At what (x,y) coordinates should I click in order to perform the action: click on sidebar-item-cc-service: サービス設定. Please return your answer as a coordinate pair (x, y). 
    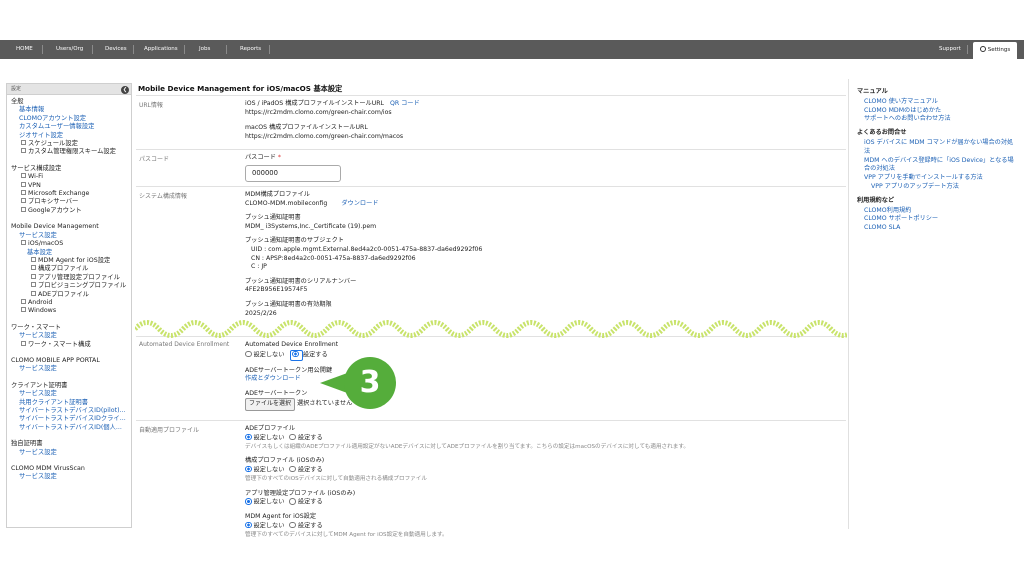
    Looking at the image, I should click on (69, 394).